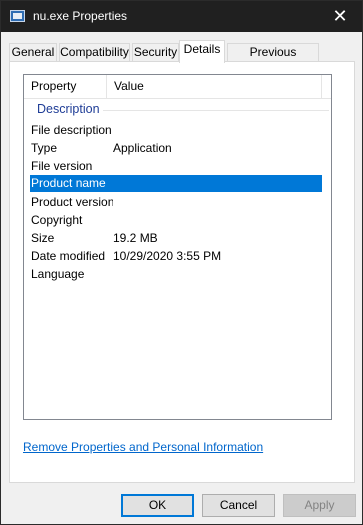 This screenshot has width=363, height=525. I want to click on property-name: File version, so click(62, 166).